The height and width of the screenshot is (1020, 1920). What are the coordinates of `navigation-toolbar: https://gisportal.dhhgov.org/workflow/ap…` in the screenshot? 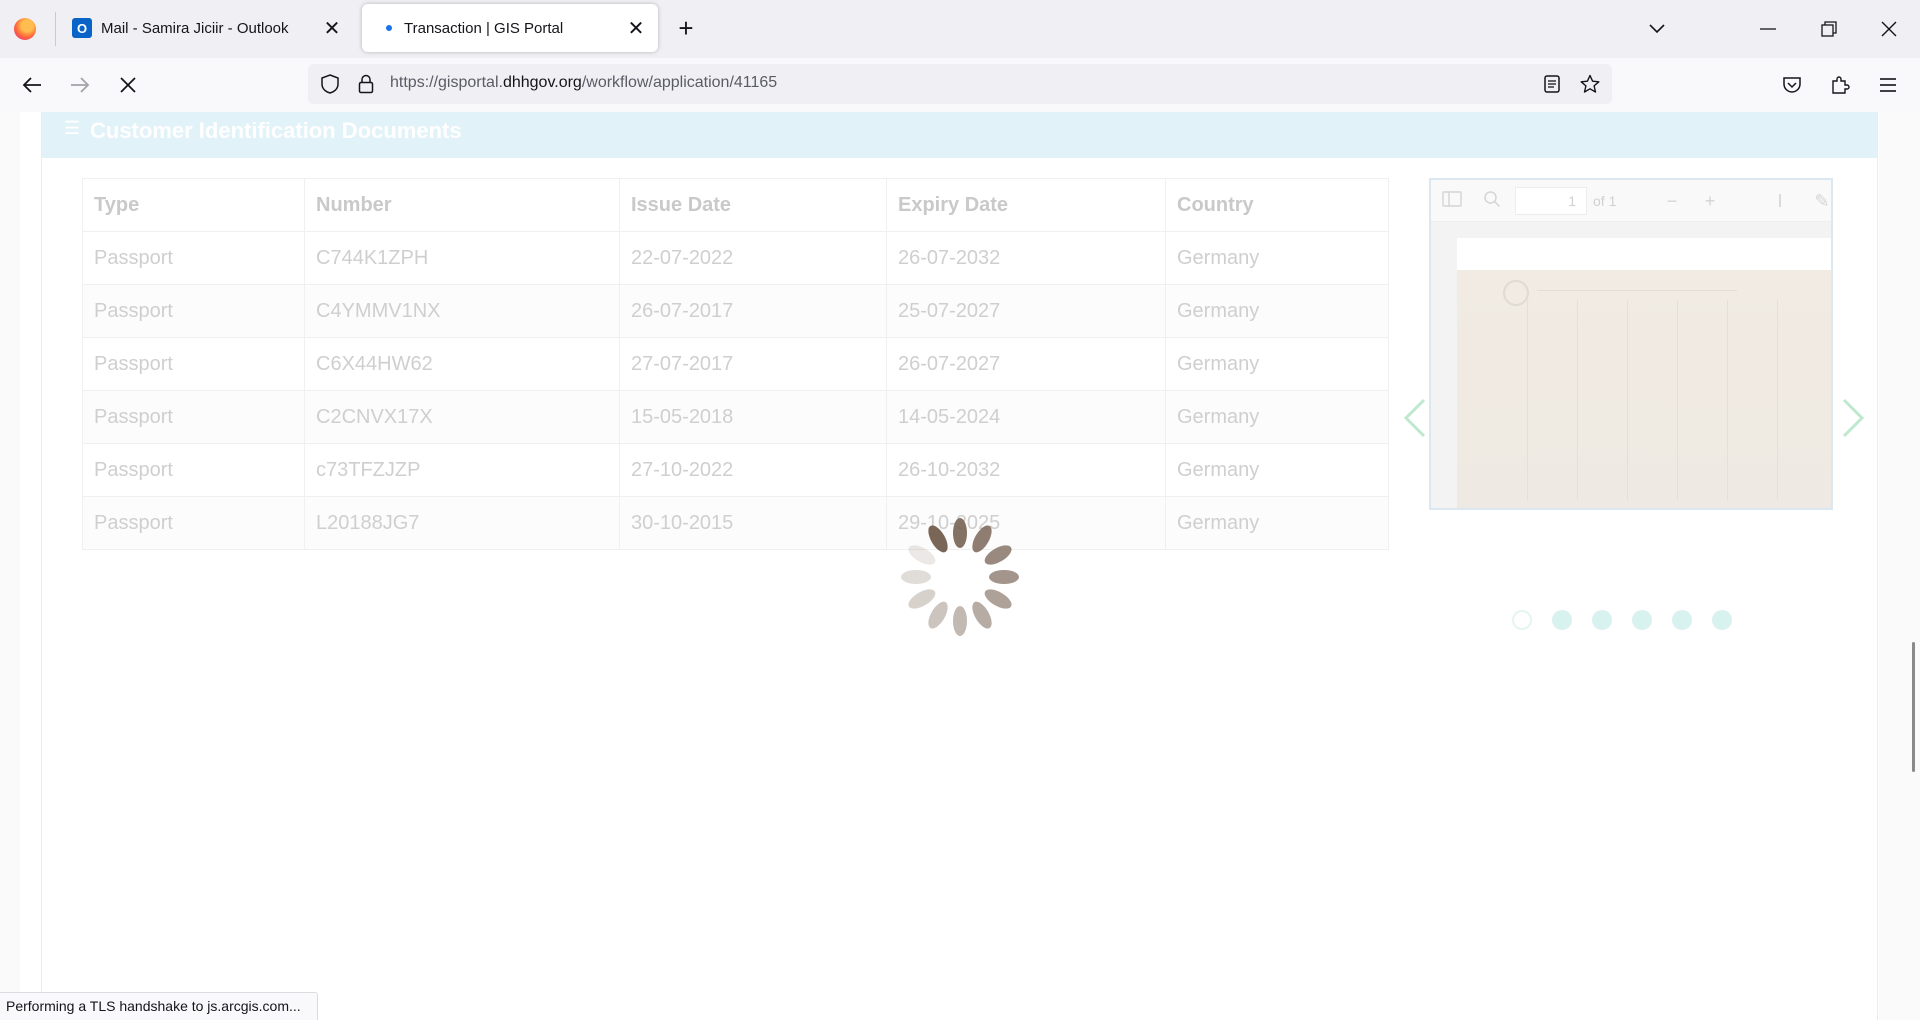 It's located at (960, 85).